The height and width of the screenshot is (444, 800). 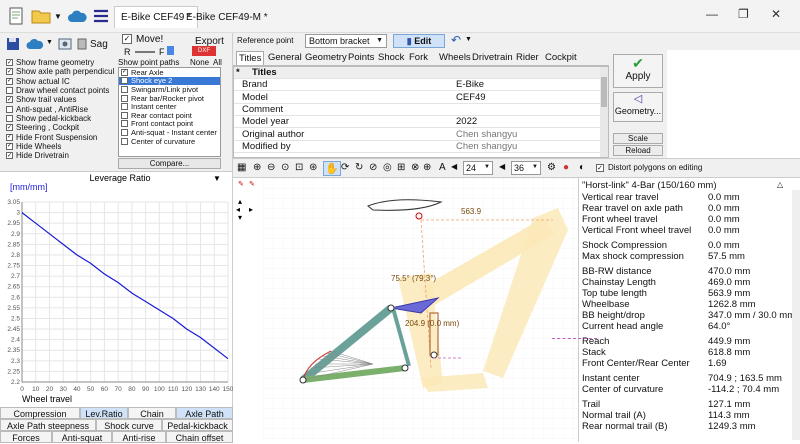 I want to click on point-path-item: ✓ Rear Axle, so click(x=169, y=72).